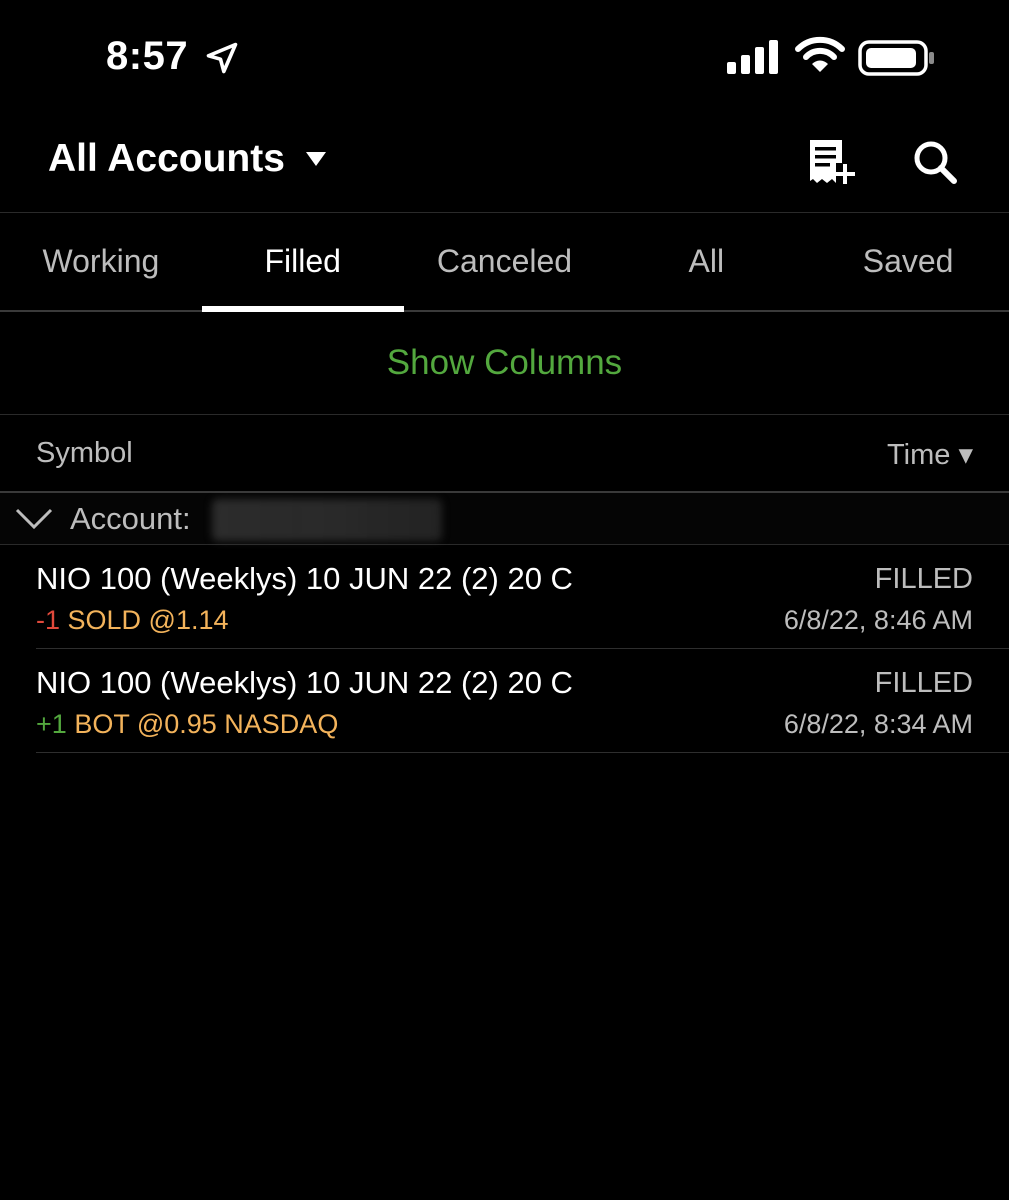 The image size is (1009, 1200). I want to click on account-title: All Accounts, so click(166, 158).